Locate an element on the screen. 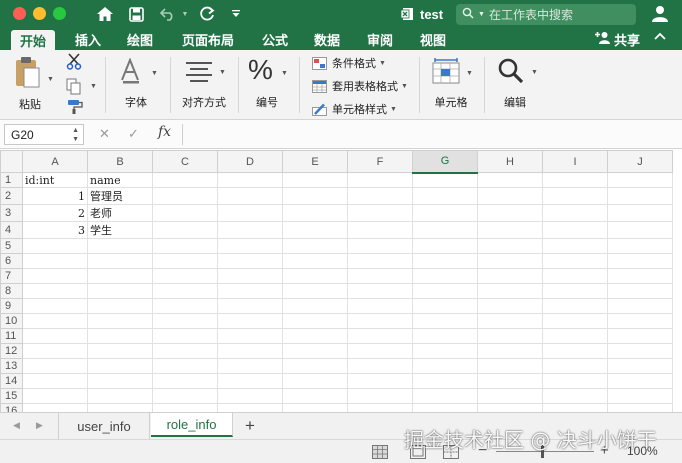  row-header: 10 is located at coordinates (11, 321).